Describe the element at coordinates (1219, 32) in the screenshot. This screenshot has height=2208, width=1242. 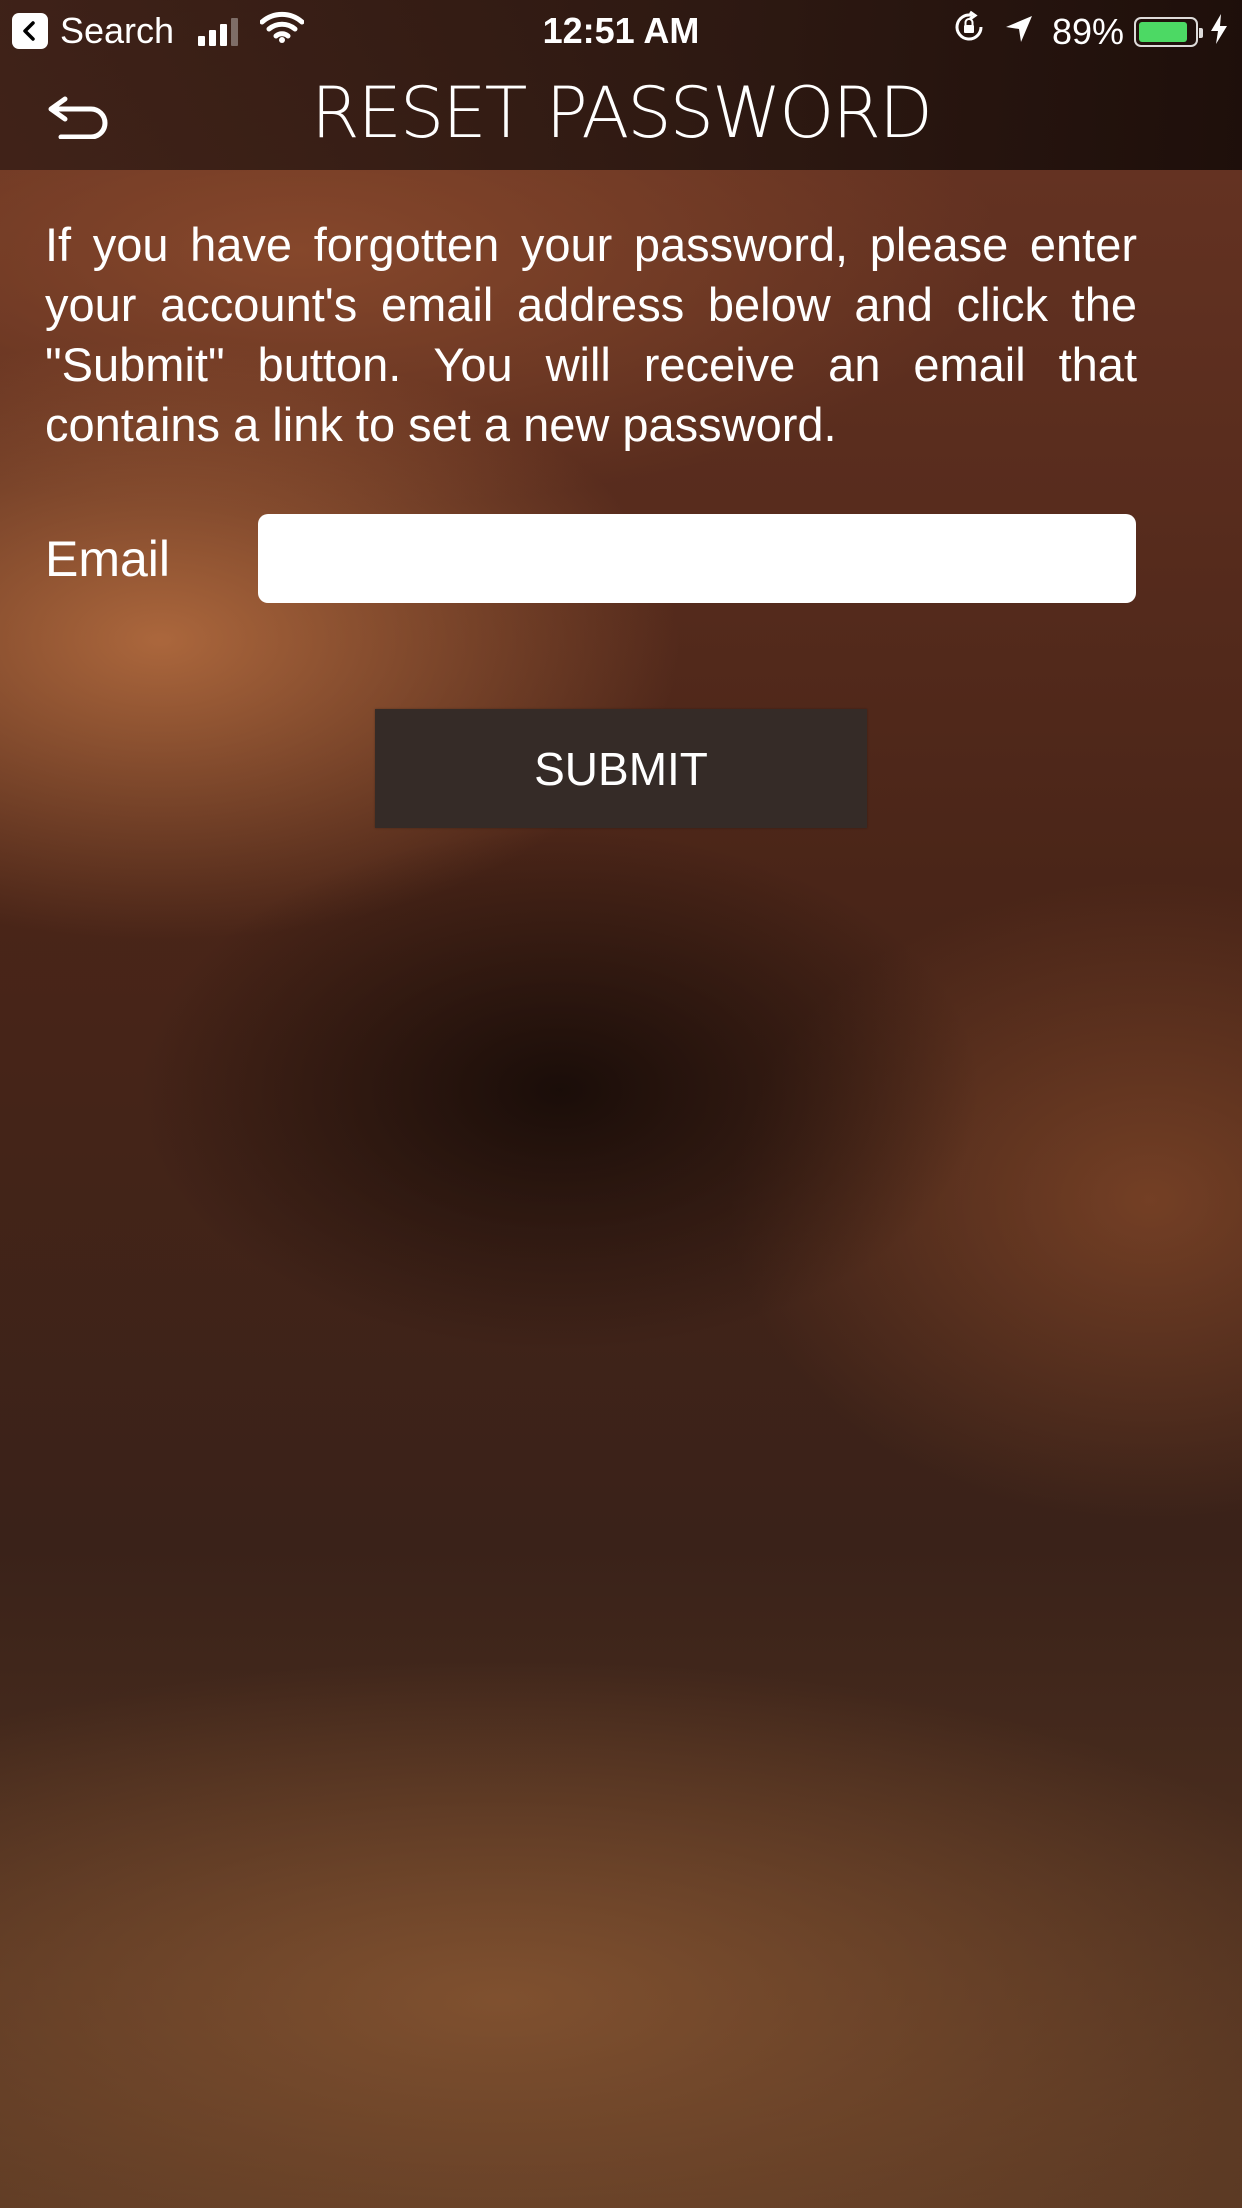
I see `charging-bolt-icon` at that location.